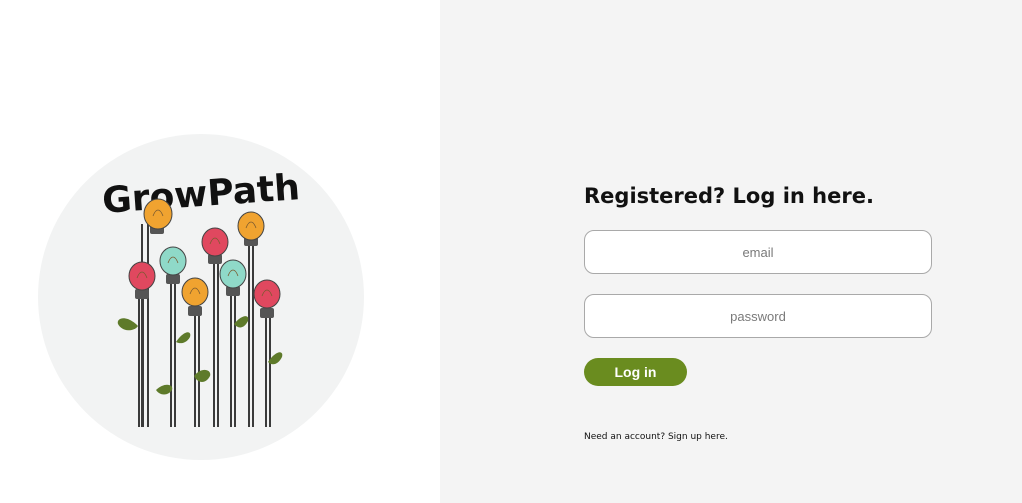 The image size is (1022, 503). What do you see at coordinates (758, 252) in the screenshot?
I see `email-input` at bounding box center [758, 252].